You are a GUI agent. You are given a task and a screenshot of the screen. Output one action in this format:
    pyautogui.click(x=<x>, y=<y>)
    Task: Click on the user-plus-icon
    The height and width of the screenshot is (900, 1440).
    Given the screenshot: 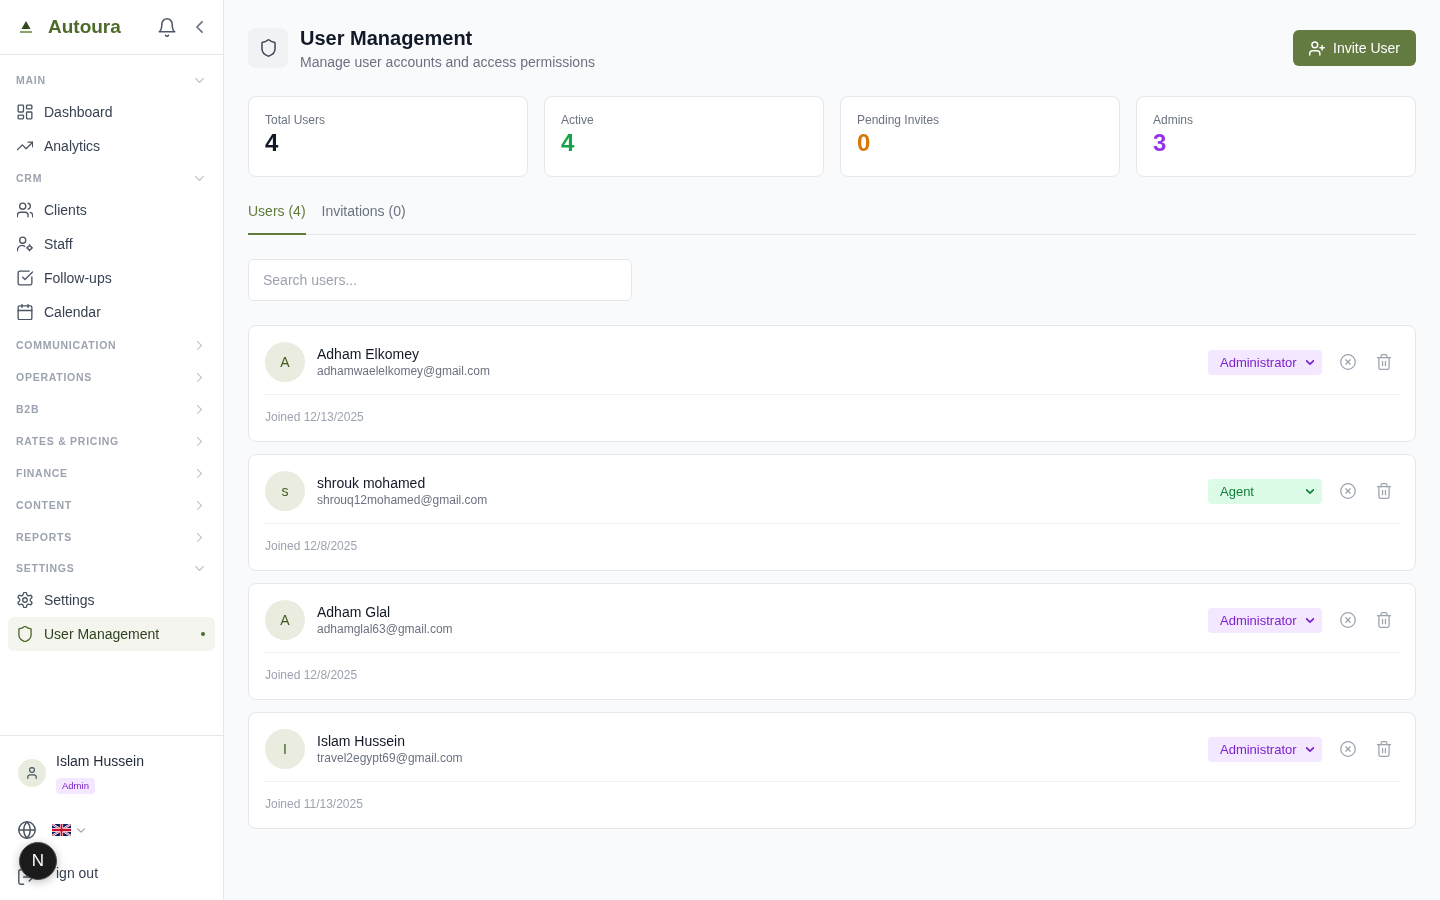 What is the action you would take?
    pyautogui.click(x=1317, y=48)
    